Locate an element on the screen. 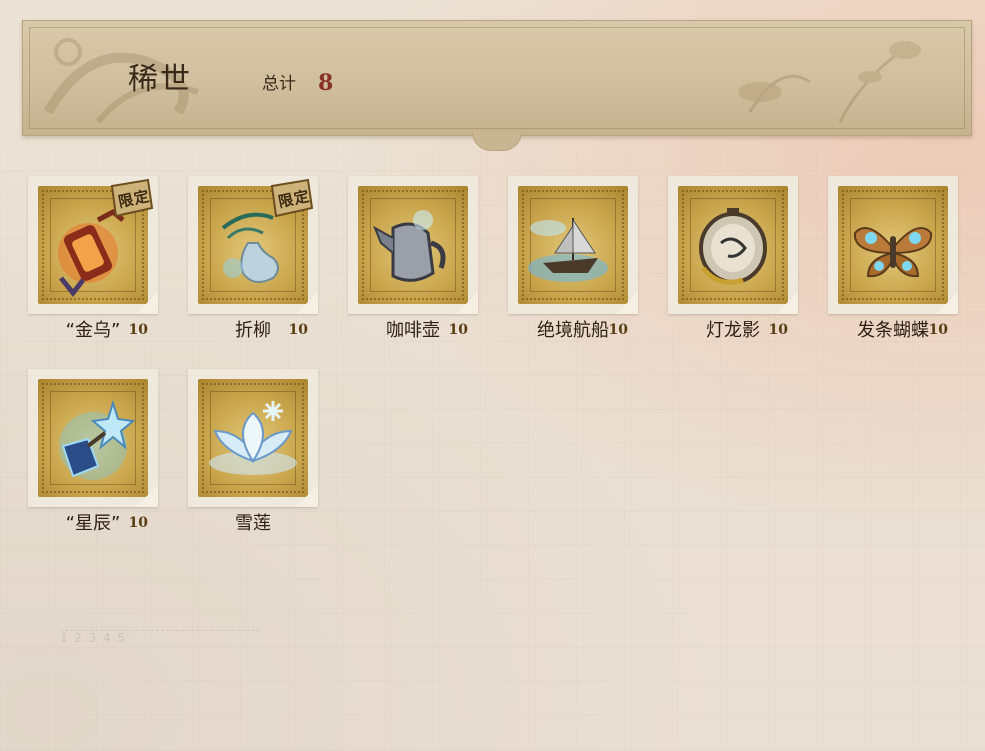 The width and height of the screenshot is (985, 751). collection-item: 10 “星辰” is located at coordinates (93, 454).